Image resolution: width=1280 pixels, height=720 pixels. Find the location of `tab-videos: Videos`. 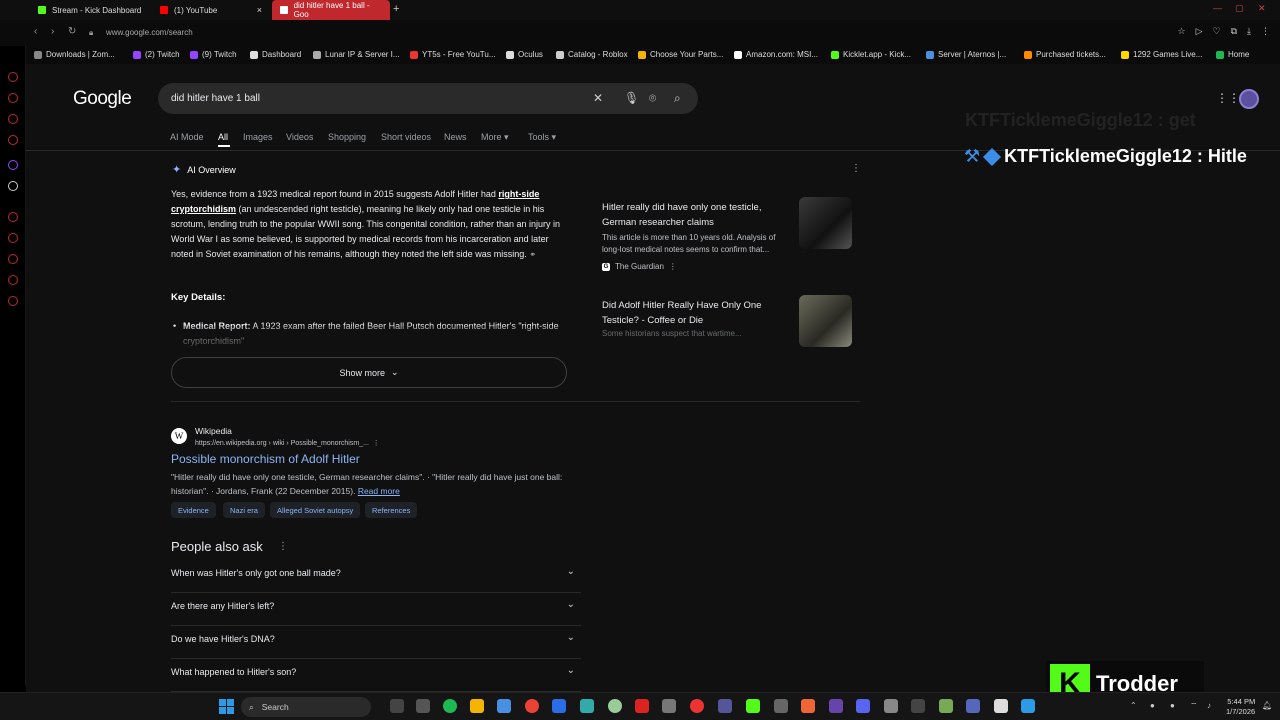

tab-videos: Videos is located at coordinates (299, 137).